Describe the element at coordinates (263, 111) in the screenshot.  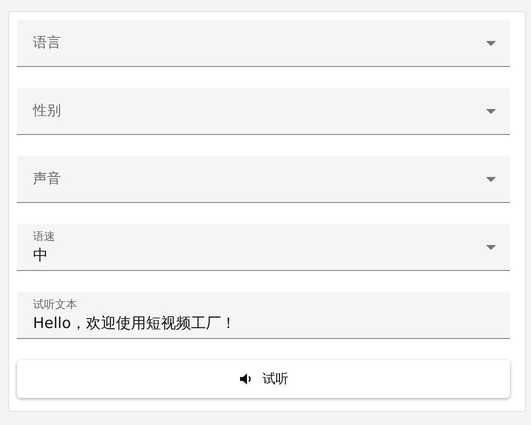
I see `select-field: 性别` at that location.